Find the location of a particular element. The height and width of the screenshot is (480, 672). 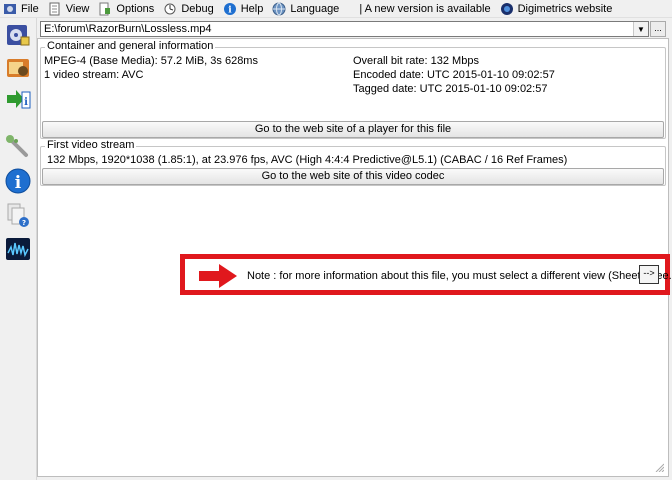

about-button: i is located at coordinates (18, 181).